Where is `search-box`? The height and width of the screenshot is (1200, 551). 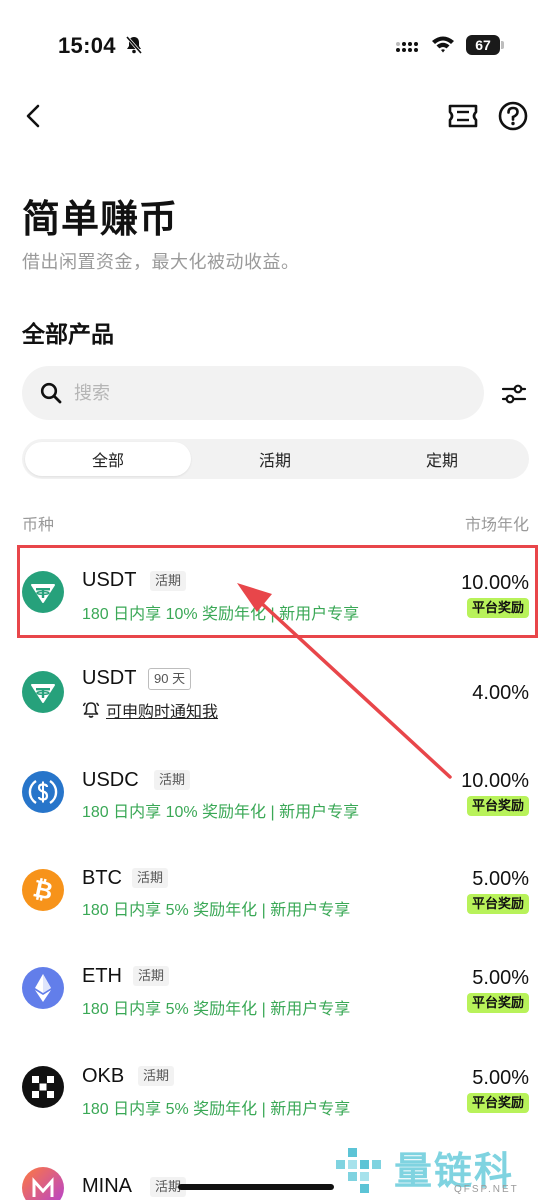 search-box is located at coordinates (253, 393).